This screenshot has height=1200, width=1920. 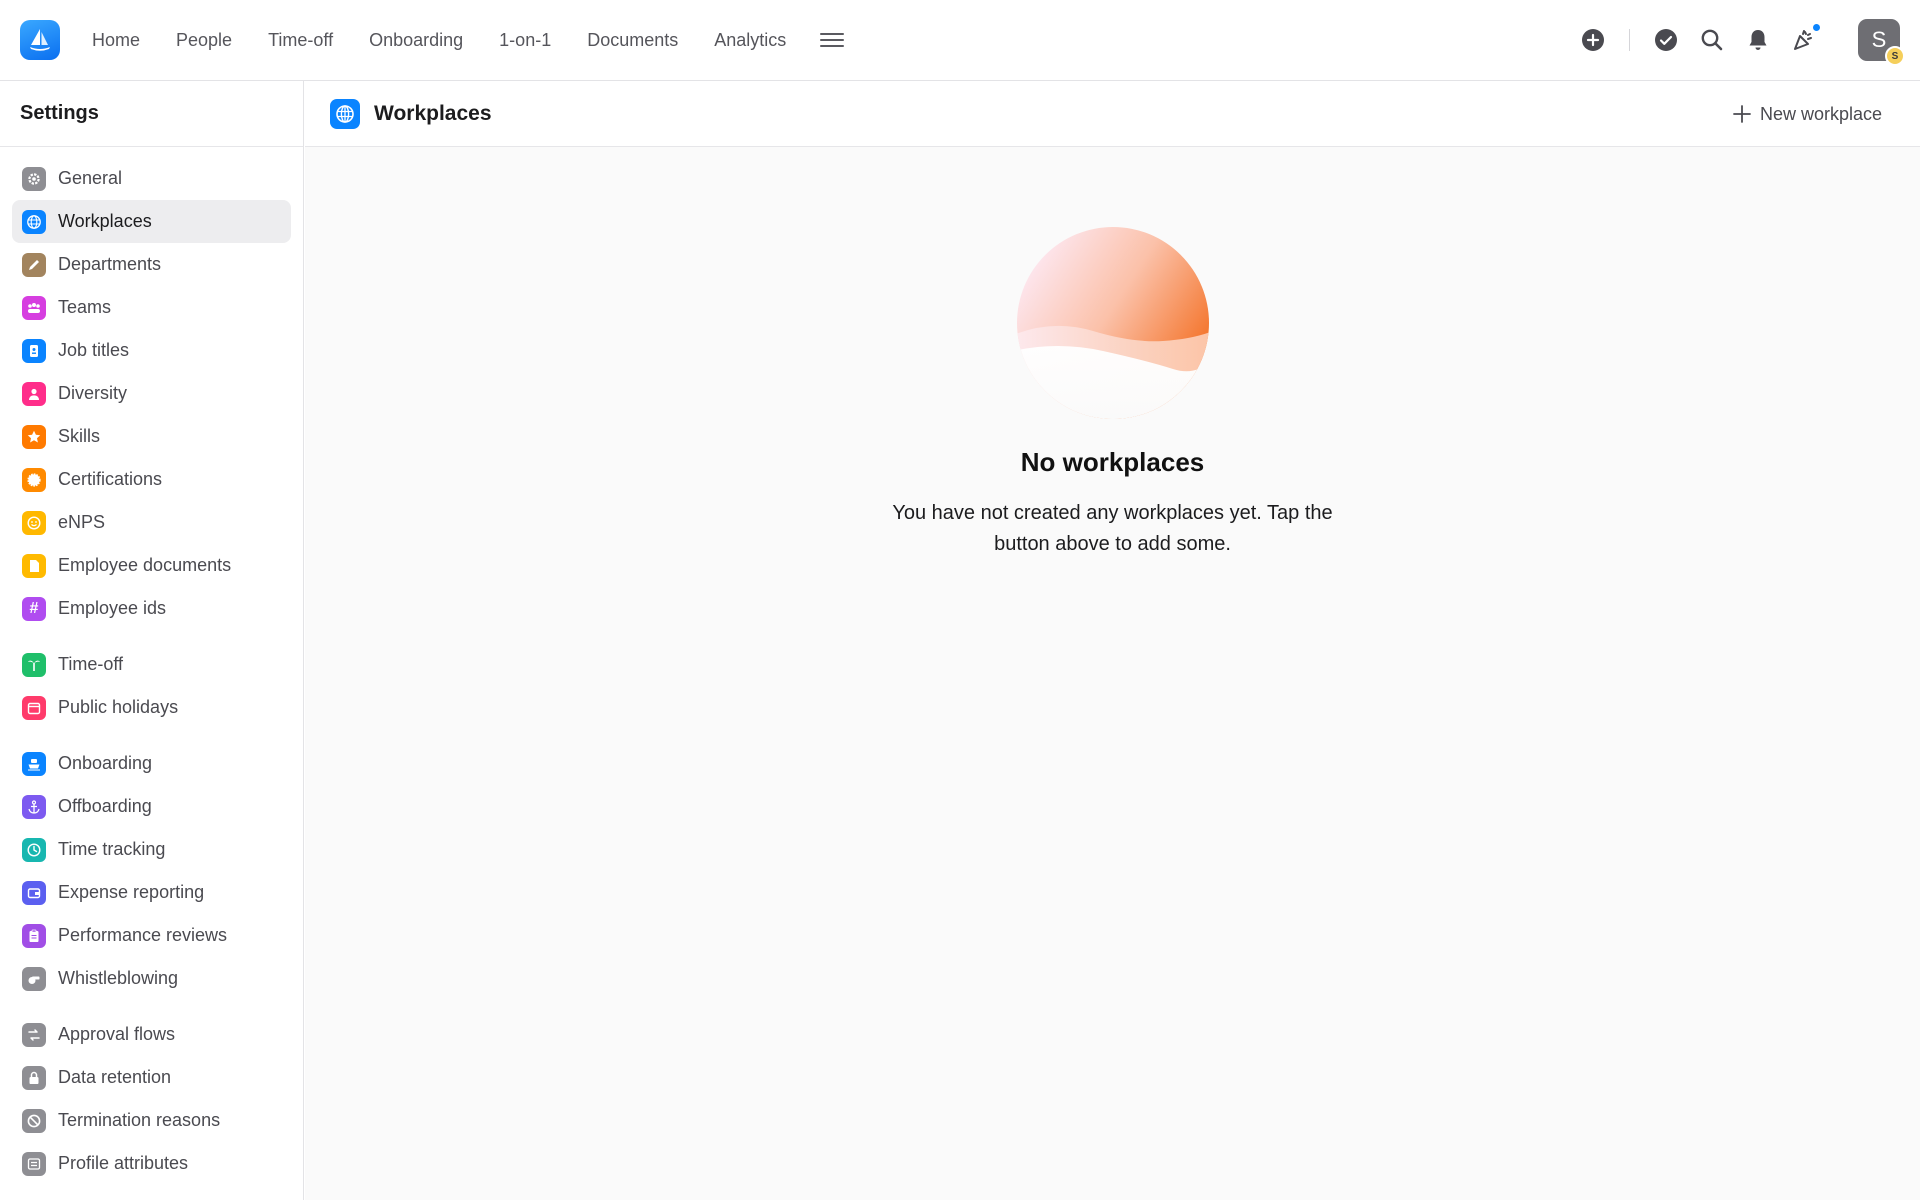 What do you see at coordinates (151, 350) in the screenshot?
I see `sidebar-item-job-titles: Job titles` at bounding box center [151, 350].